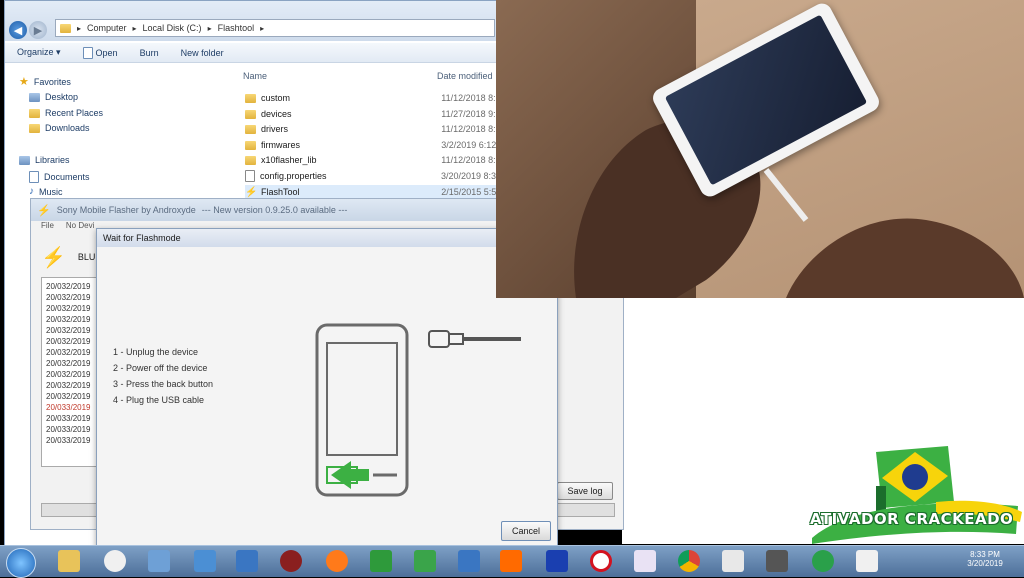 Image resolution: width=1024 pixels, height=578 pixels. What do you see at coordinates (425, 561) in the screenshot?
I see `taskbar-android2-icon` at bounding box center [425, 561].